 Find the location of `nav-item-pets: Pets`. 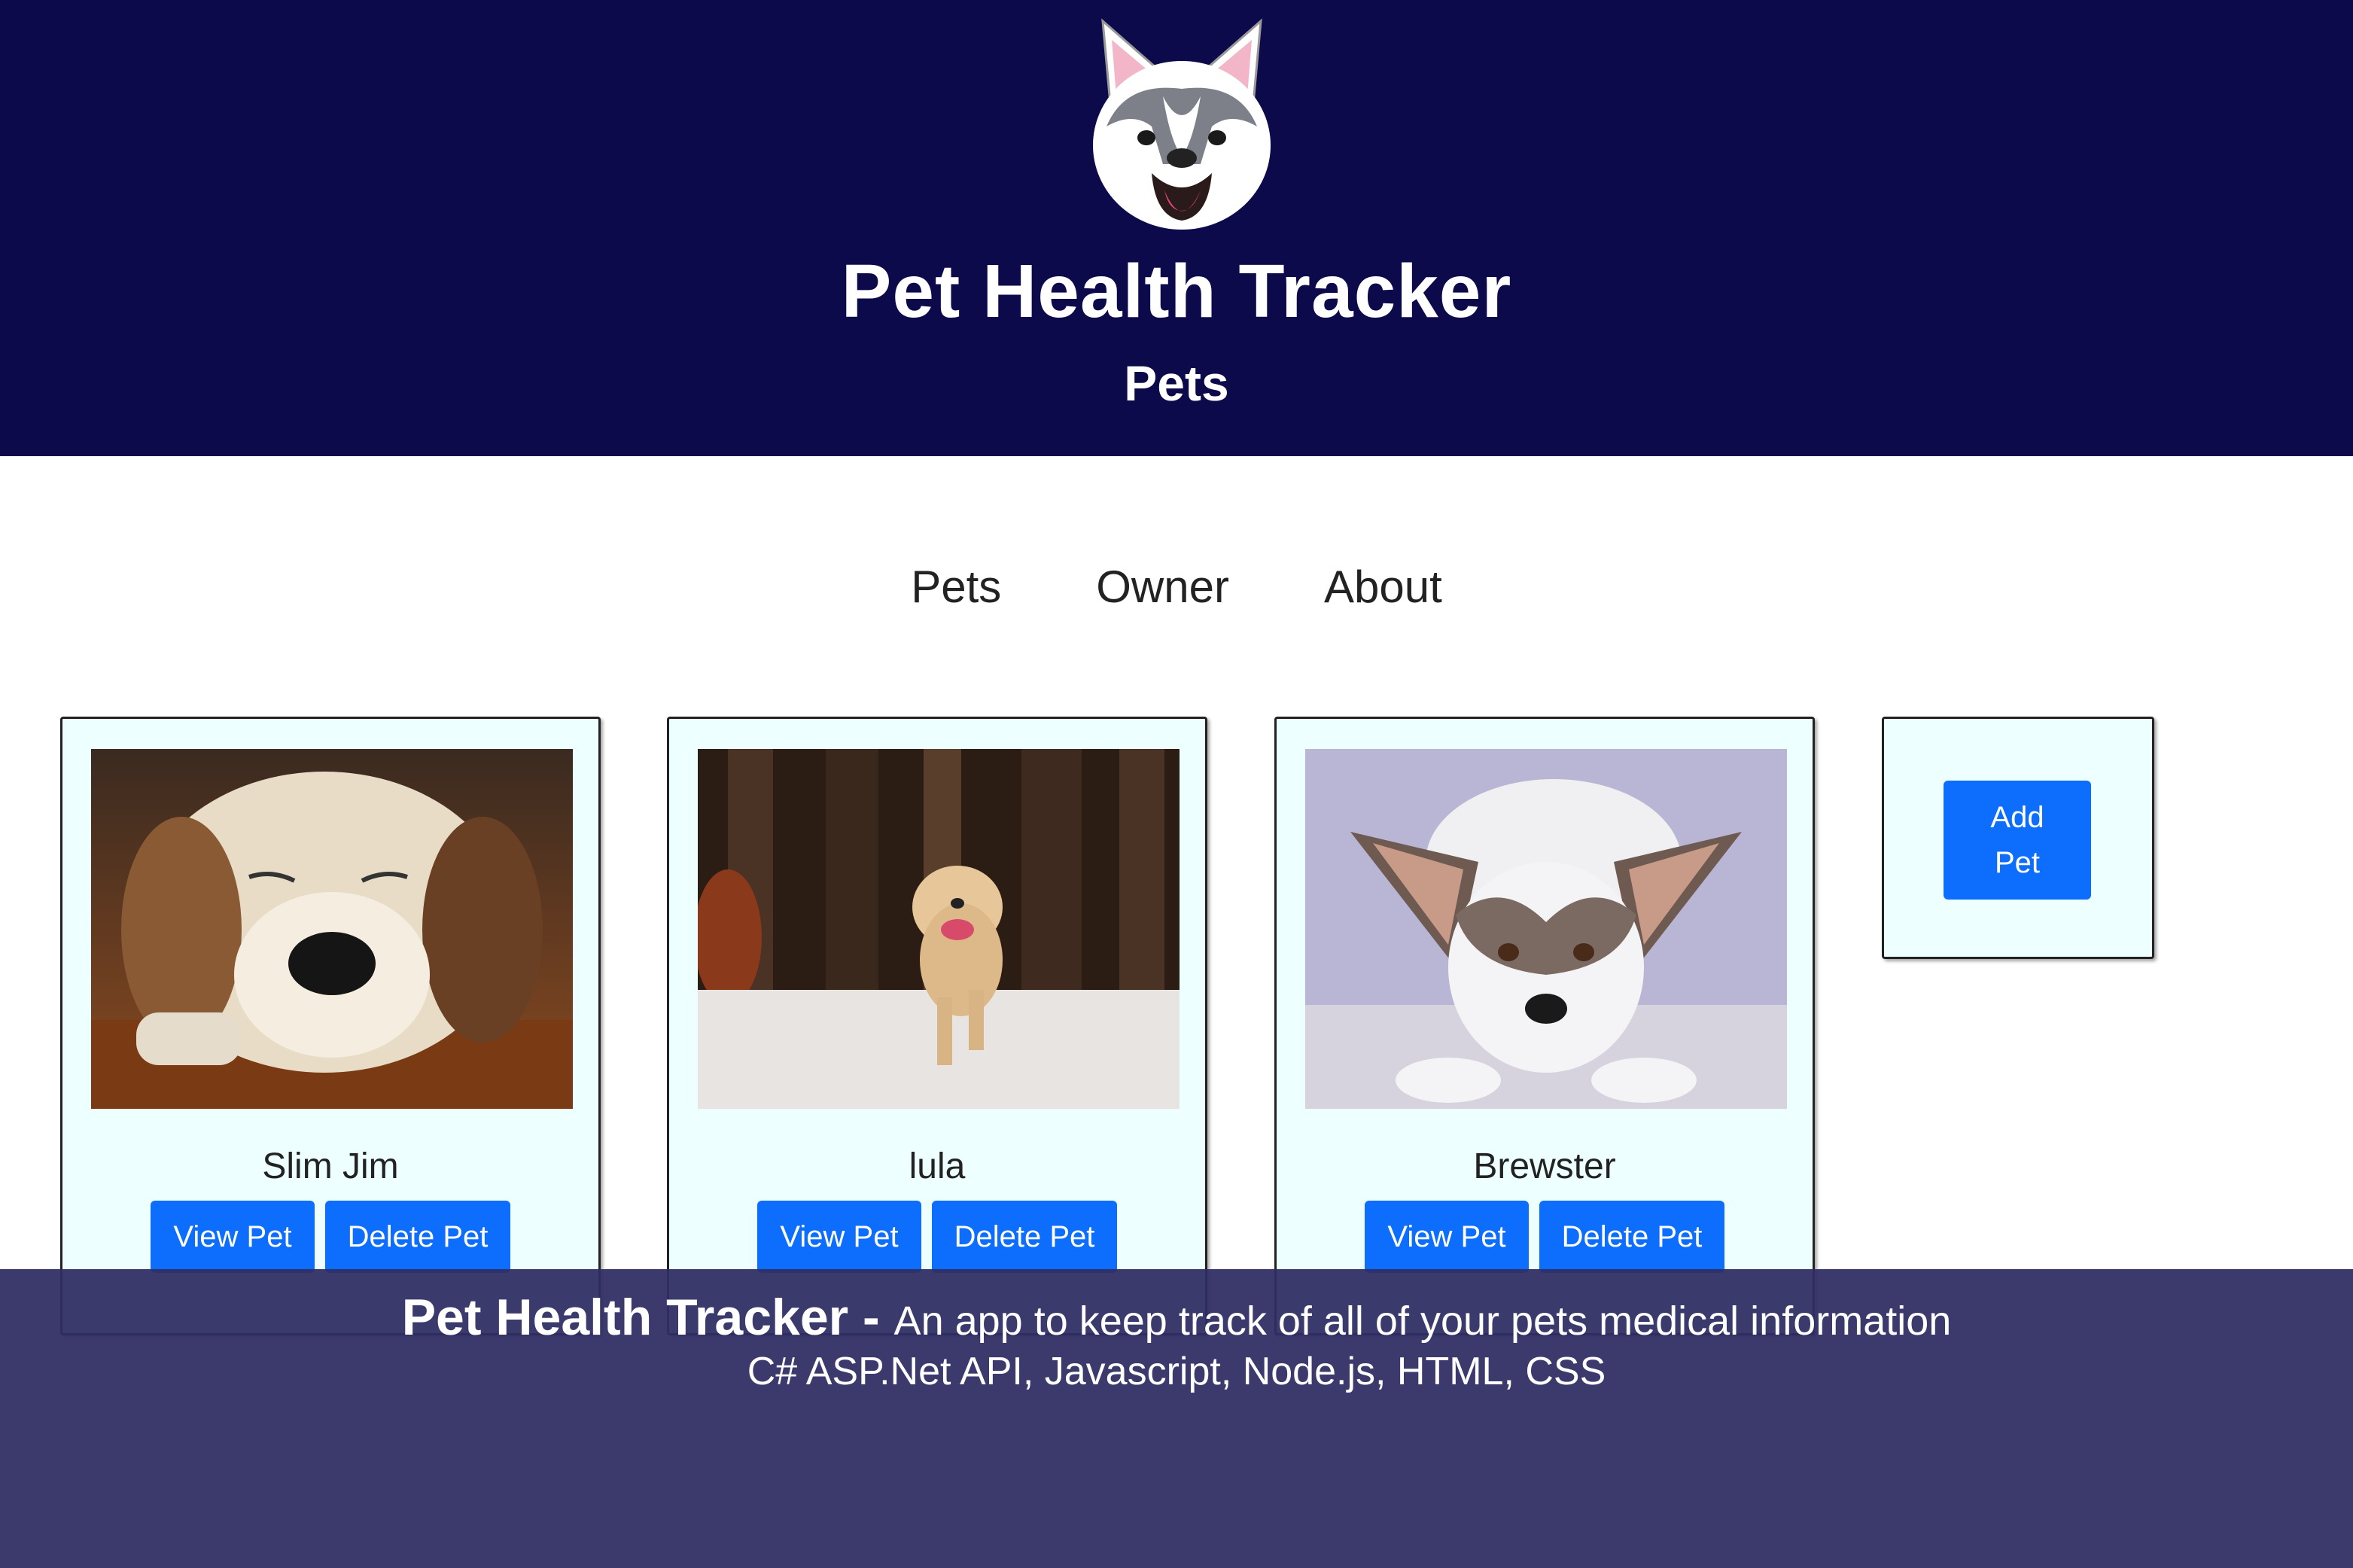

nav-item-pets: Pets is located at coordinates (956, 587).